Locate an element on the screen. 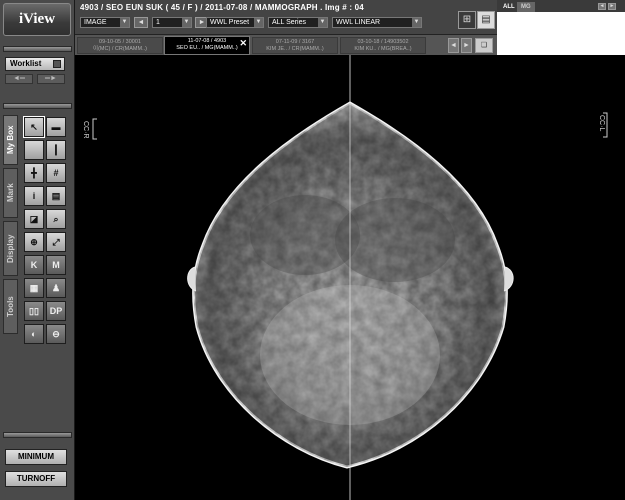 The image size is (625, 500). invert-tool-button: ◐ is located at coordinates (34, 334).